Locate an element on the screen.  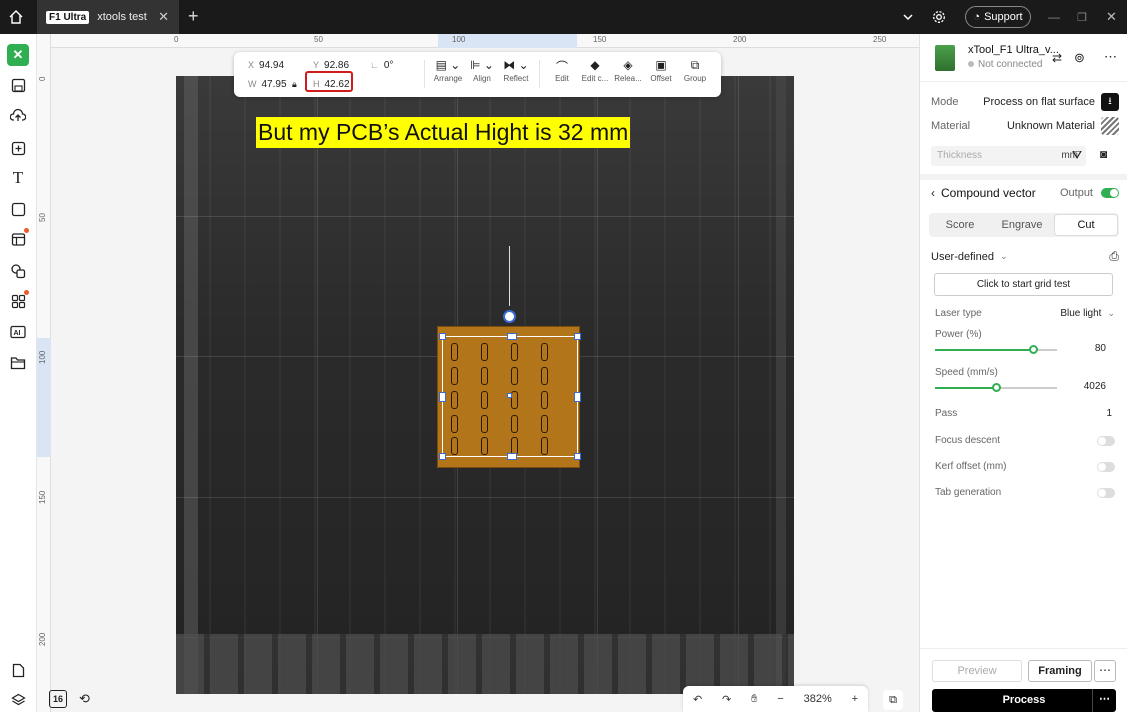
camera-icon: ◙ is located at coordinates (1103, 154).